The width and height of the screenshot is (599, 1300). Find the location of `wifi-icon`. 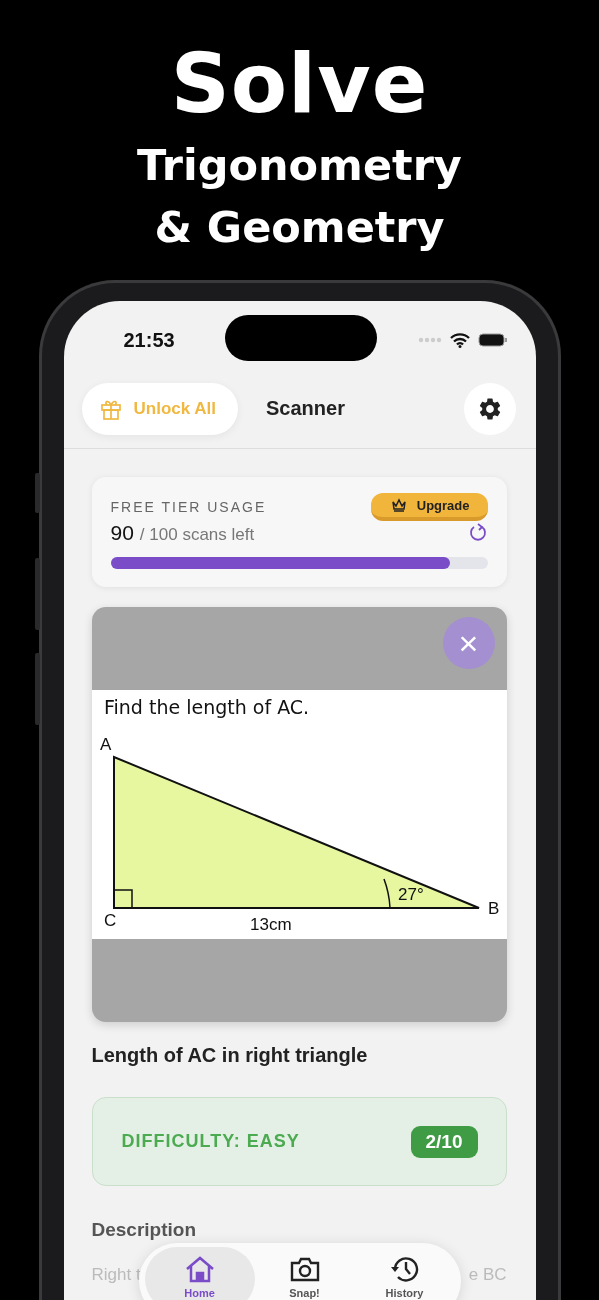

wifi-icon is located at coordinates (459, 340).